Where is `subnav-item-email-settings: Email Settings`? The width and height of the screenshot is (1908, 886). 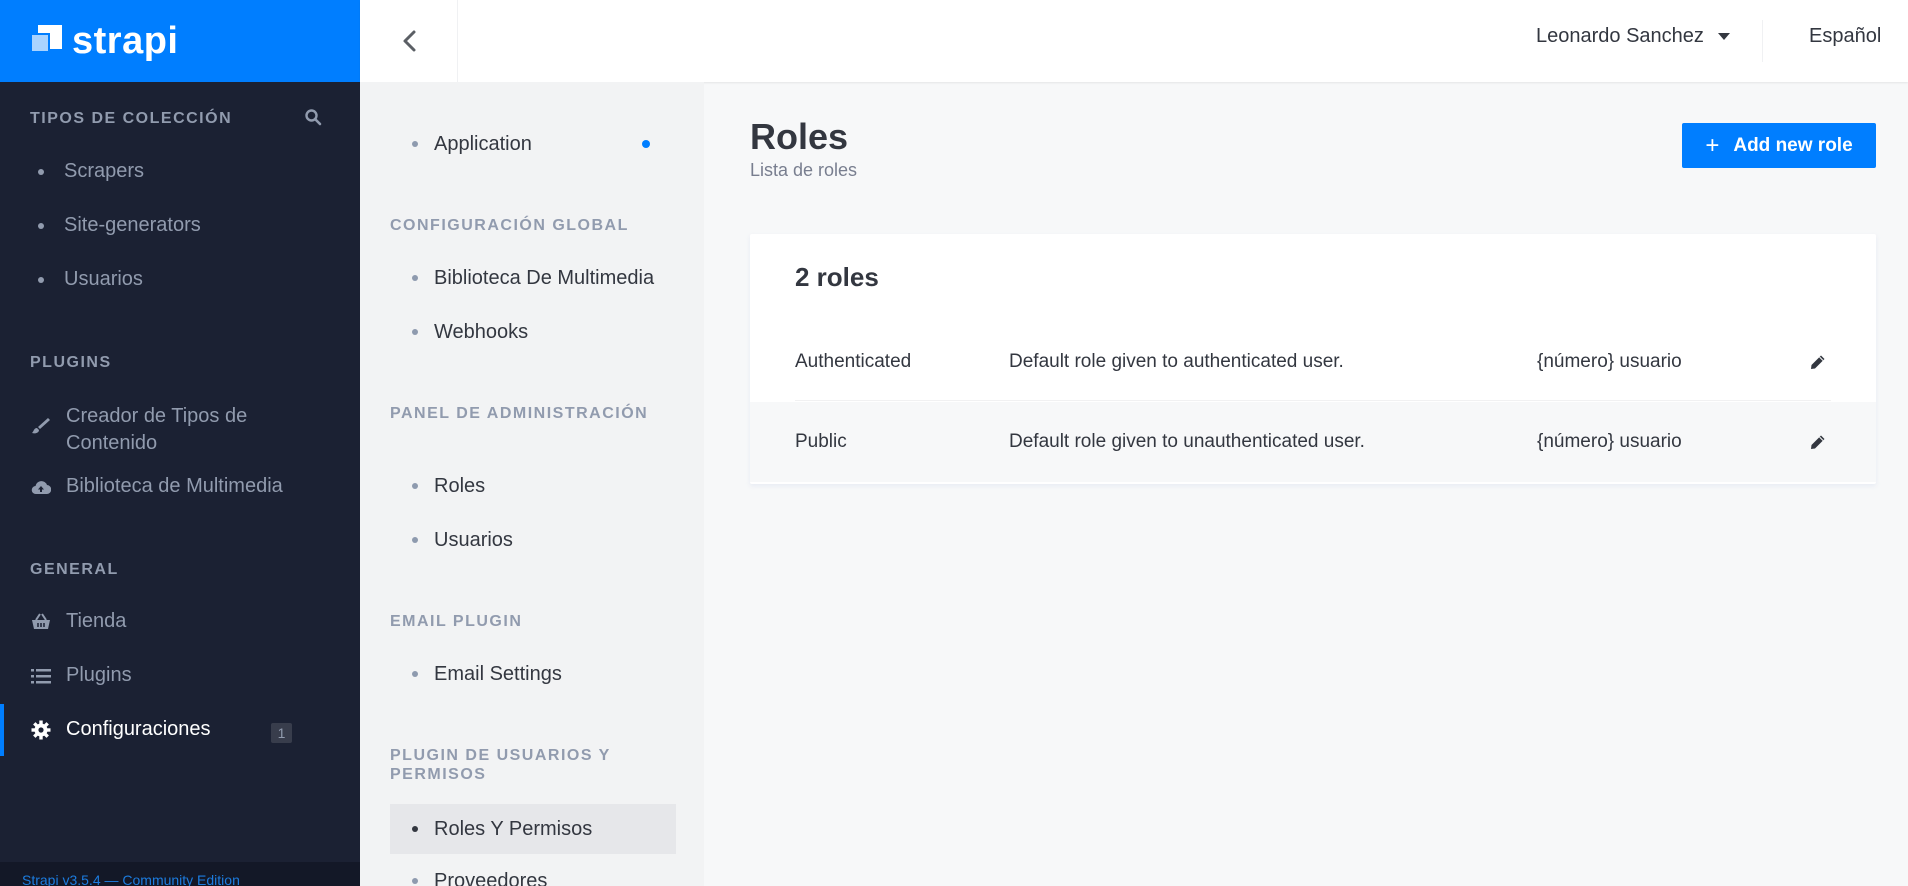
subnav-item-email-settings: Email Settings is located at coordinates (533, 674).